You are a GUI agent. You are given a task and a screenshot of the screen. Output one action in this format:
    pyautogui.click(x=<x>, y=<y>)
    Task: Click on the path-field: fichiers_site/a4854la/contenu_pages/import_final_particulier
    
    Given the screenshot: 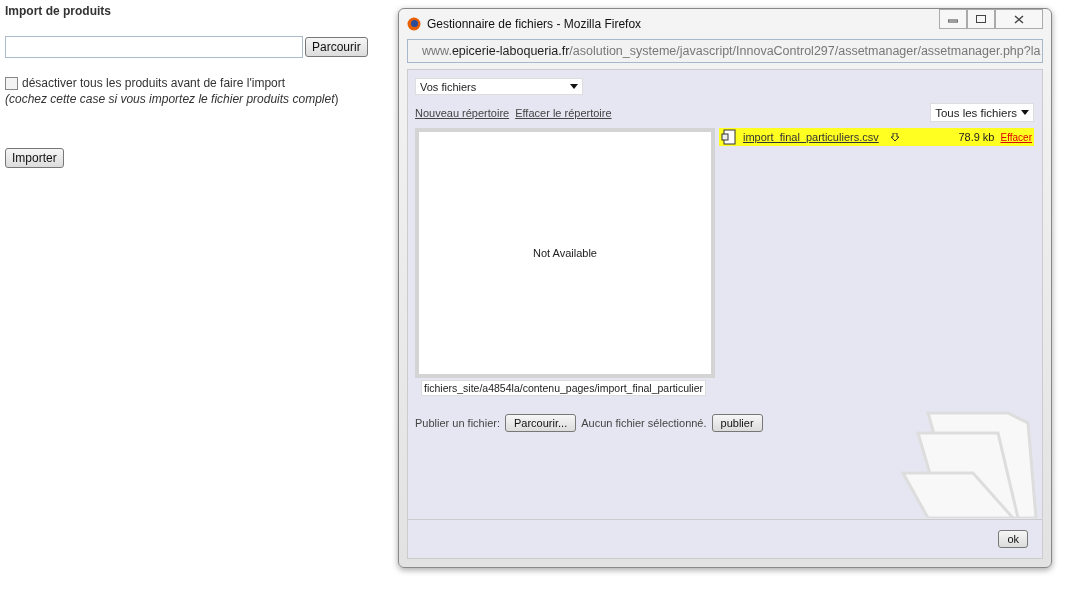 What is the action you would take?
    pyautogui.click(x=563, y=388)
    